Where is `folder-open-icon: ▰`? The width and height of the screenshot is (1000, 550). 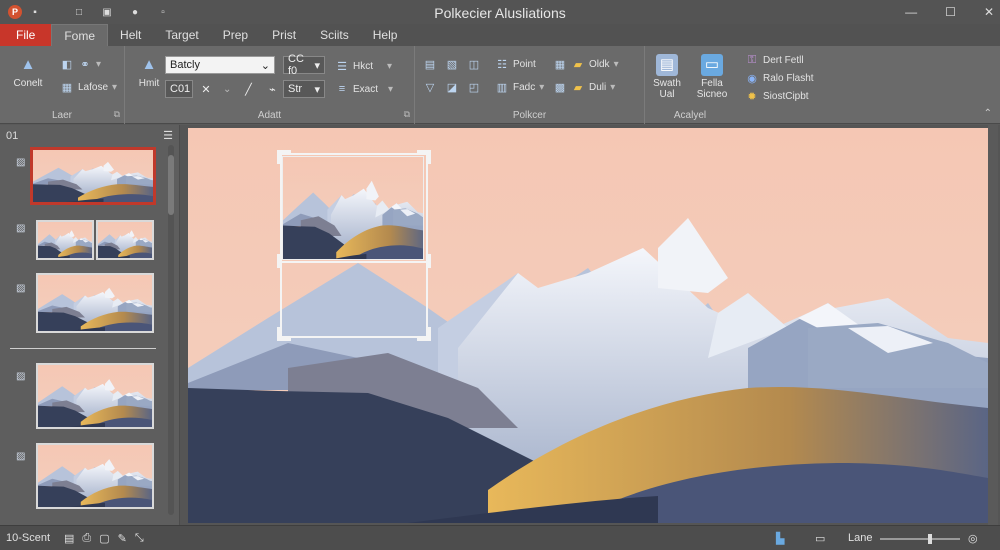 folder-open-icon: ▰ is located at coordinates (578, 87).